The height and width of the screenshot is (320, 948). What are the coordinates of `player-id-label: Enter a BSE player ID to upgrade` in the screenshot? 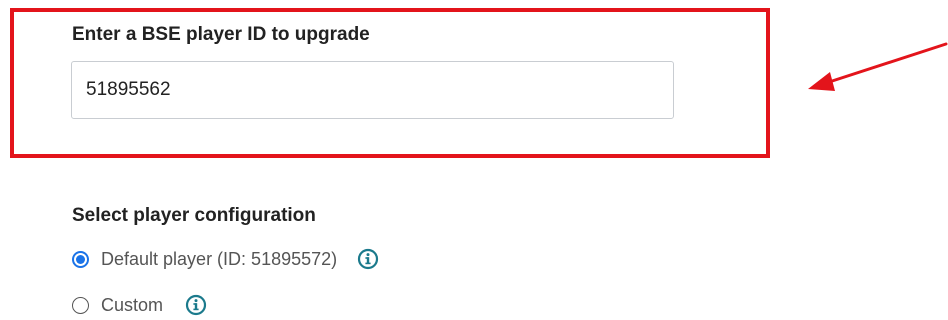 It's located at (221, 34).